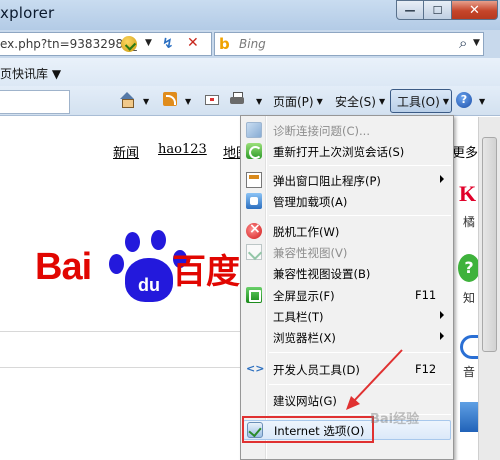 The height and width of the screenshot is (460, 500). Describe the element at coordinates (170, 99) in the screenshot. I see `rss-feed-icon` at that location.